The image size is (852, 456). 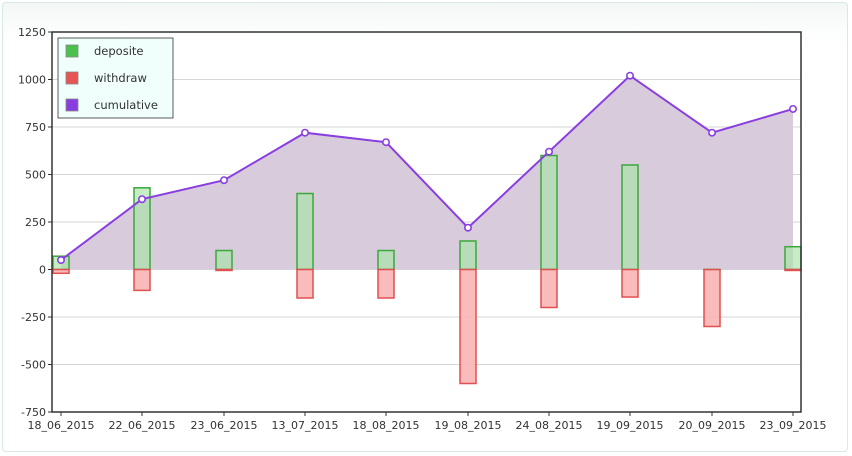 I want to click on y-tick-label: 0, so click(x=42, y=270).